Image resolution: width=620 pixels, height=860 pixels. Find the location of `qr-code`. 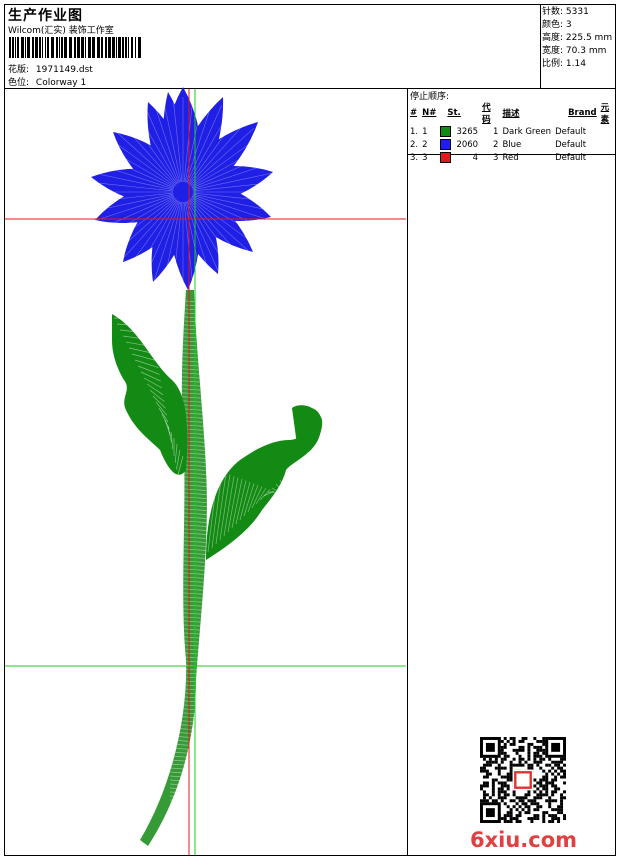

qr-code is located at coordinates (523, 780).